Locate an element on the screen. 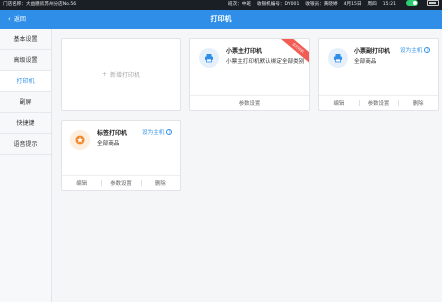 This screenshot has height=302, width=442. date-label: 4月15日 is located at coordinates (352, 4).